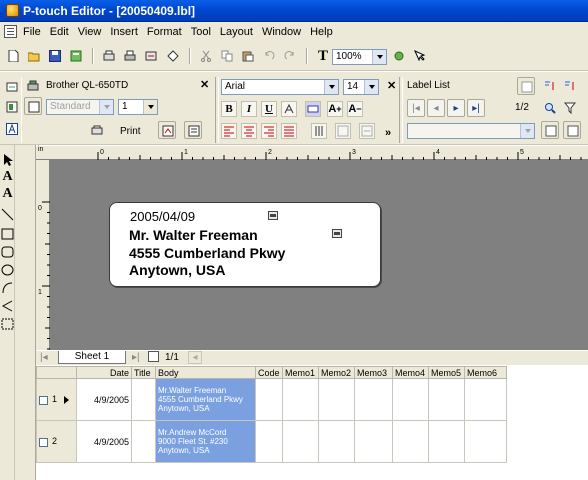  I want to click on database-view-button, so click(526, 86).